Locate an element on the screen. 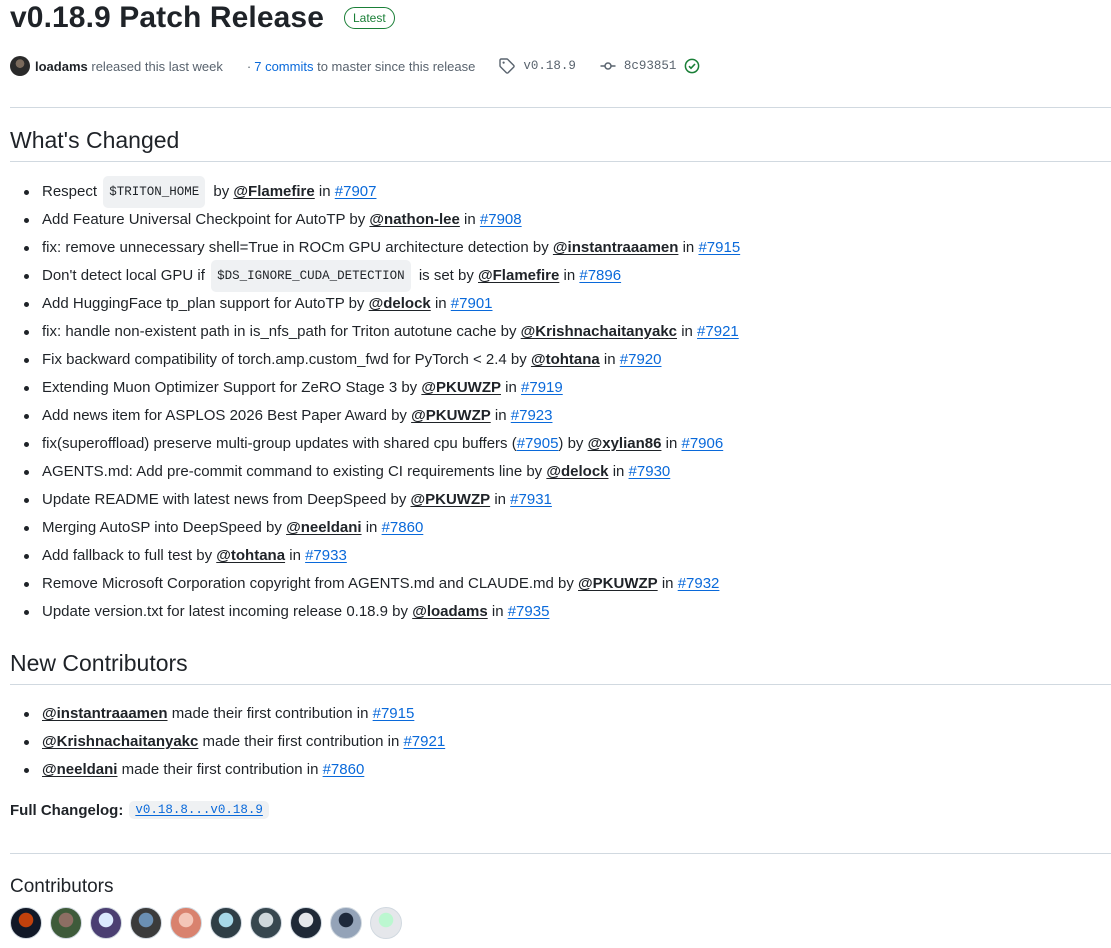  contributor-avatars is located at coordinates (210, 923).